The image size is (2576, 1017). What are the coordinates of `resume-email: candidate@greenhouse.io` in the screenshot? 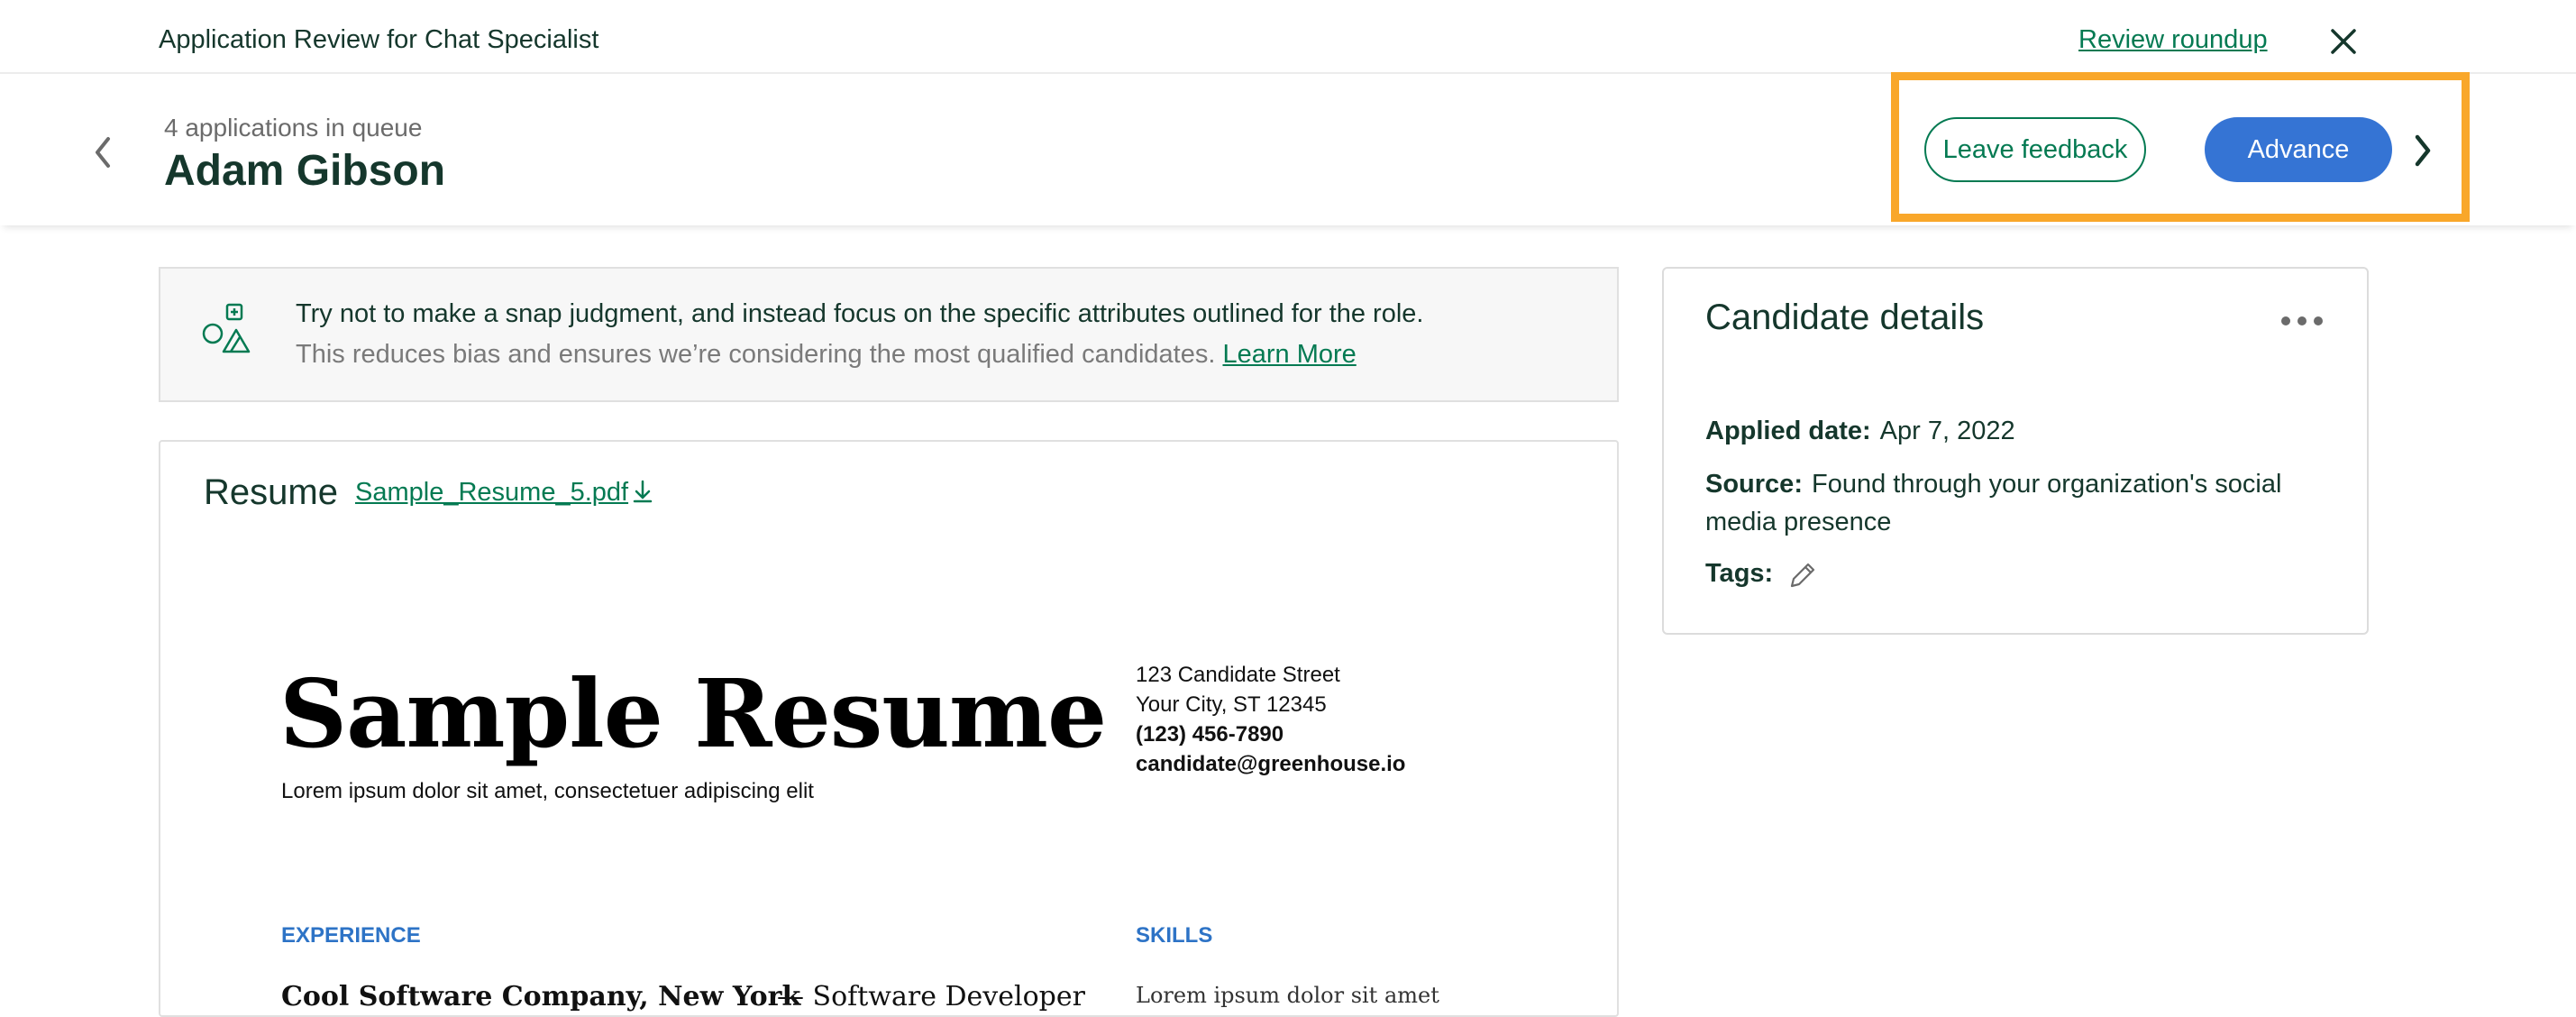 It's located at (1271, 764).